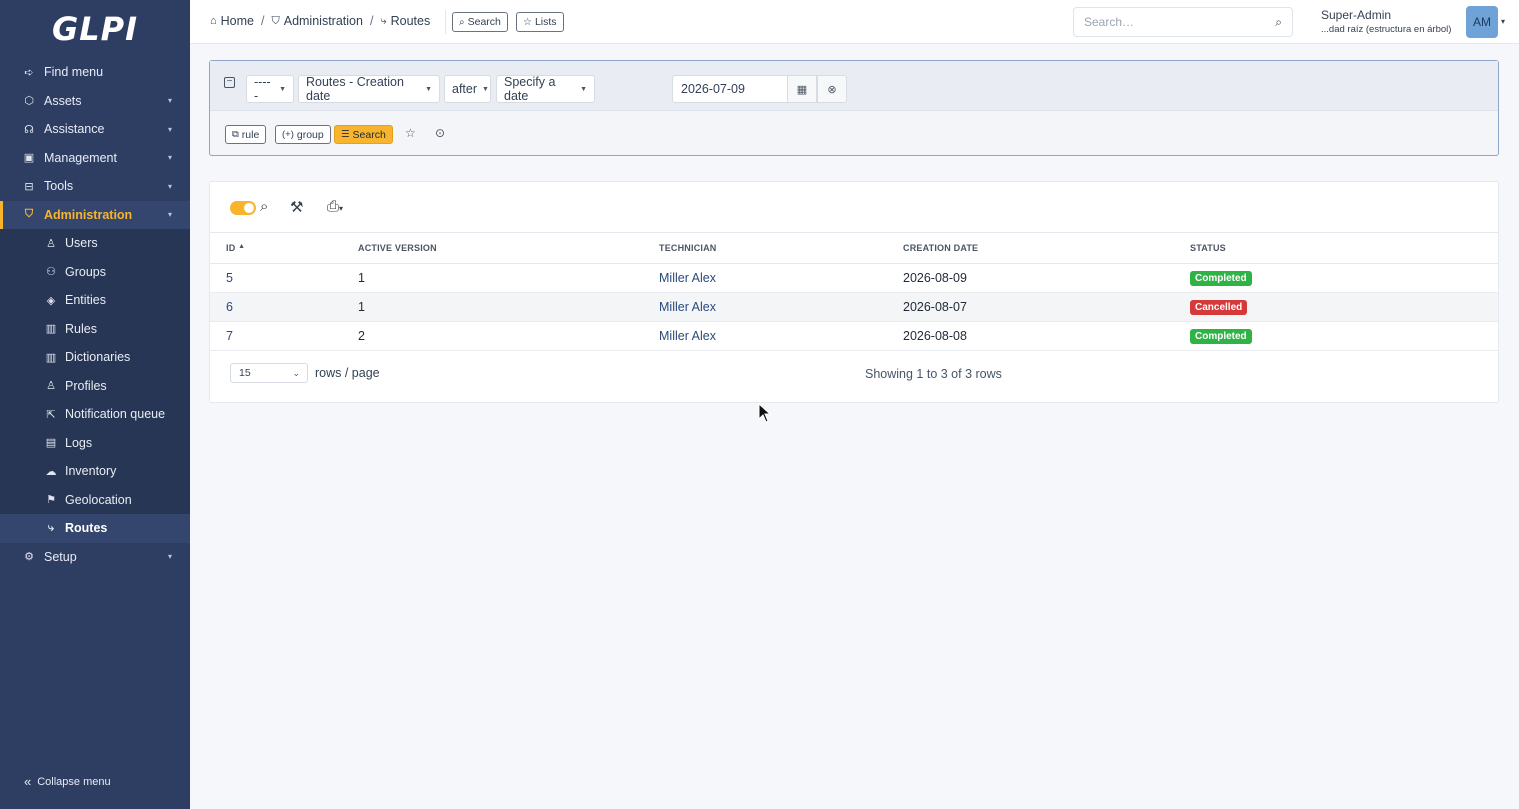 This screenshot has height=809, width=1519. Describe the element at coordinates (98, 499) in the screenshot. I see `sidebar-item-label: Geolocation` at that location.